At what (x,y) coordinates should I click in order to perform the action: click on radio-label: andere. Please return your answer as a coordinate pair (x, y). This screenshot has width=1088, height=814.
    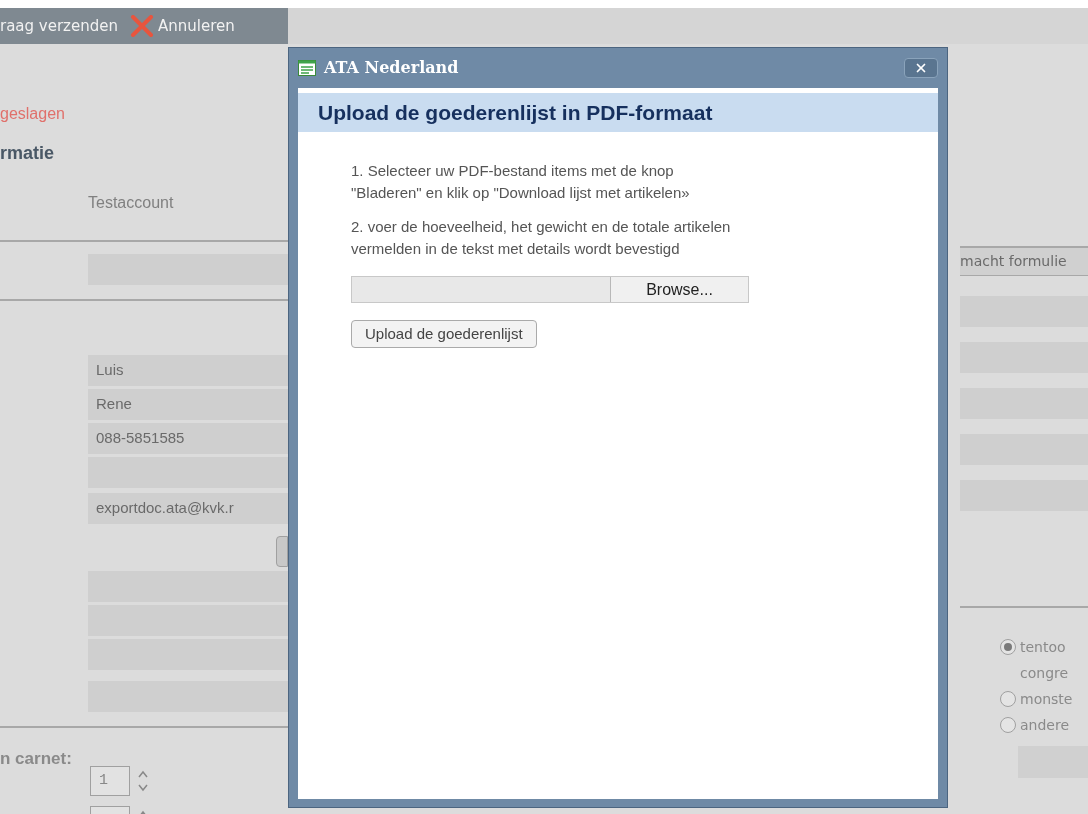
    Looking at the image, I should click on (1044, 725).